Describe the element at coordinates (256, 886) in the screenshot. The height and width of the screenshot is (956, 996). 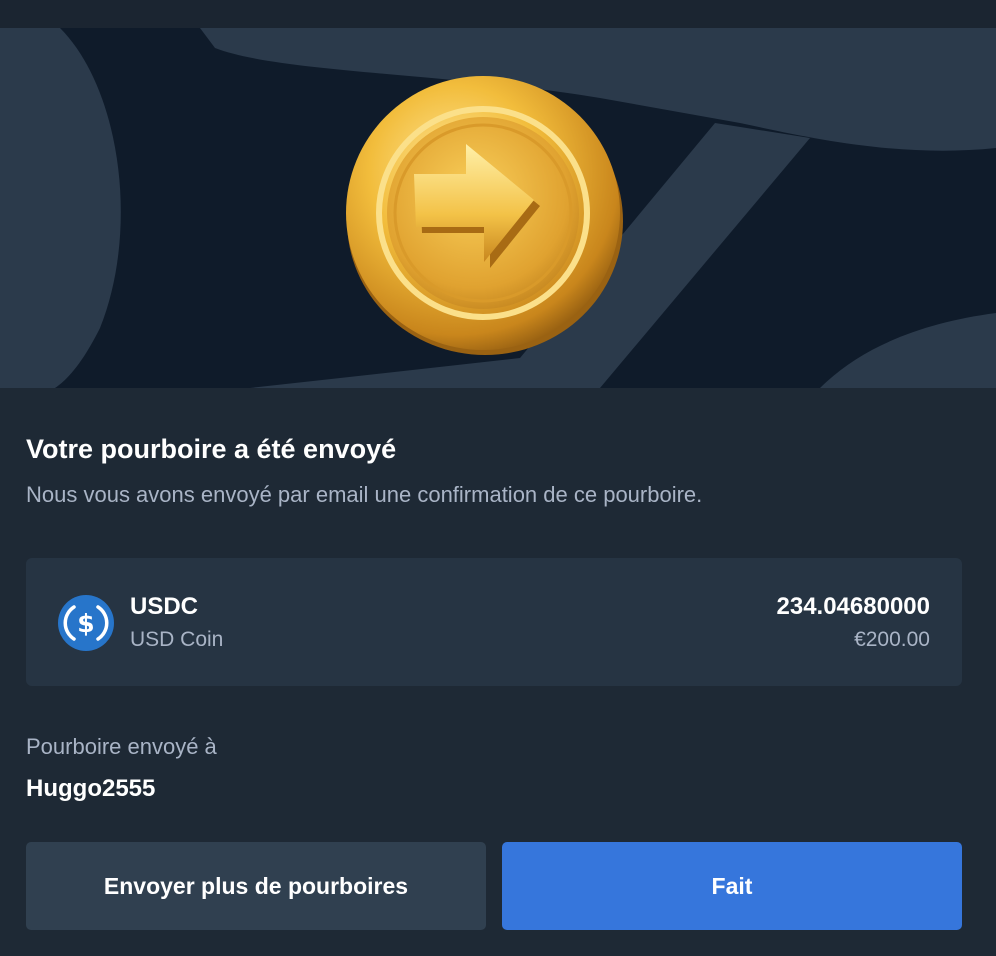
I see `send-more-tips-button: Envoyer plus de pourboires` at that location.